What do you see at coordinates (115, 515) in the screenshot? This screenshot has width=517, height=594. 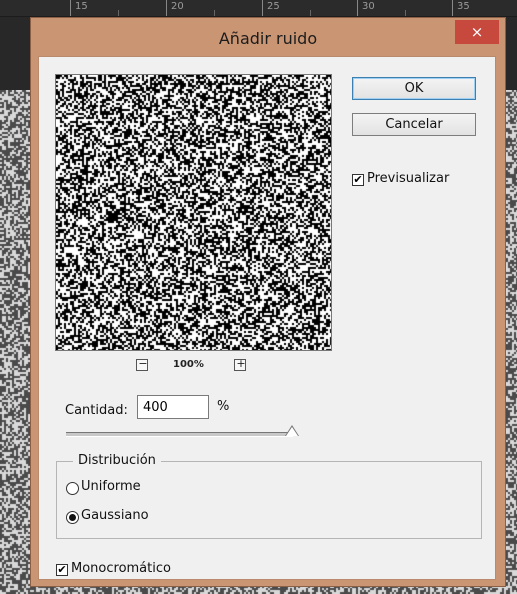 I see `gaussian-label: Gaussiano` at bounding box center [115, 515].